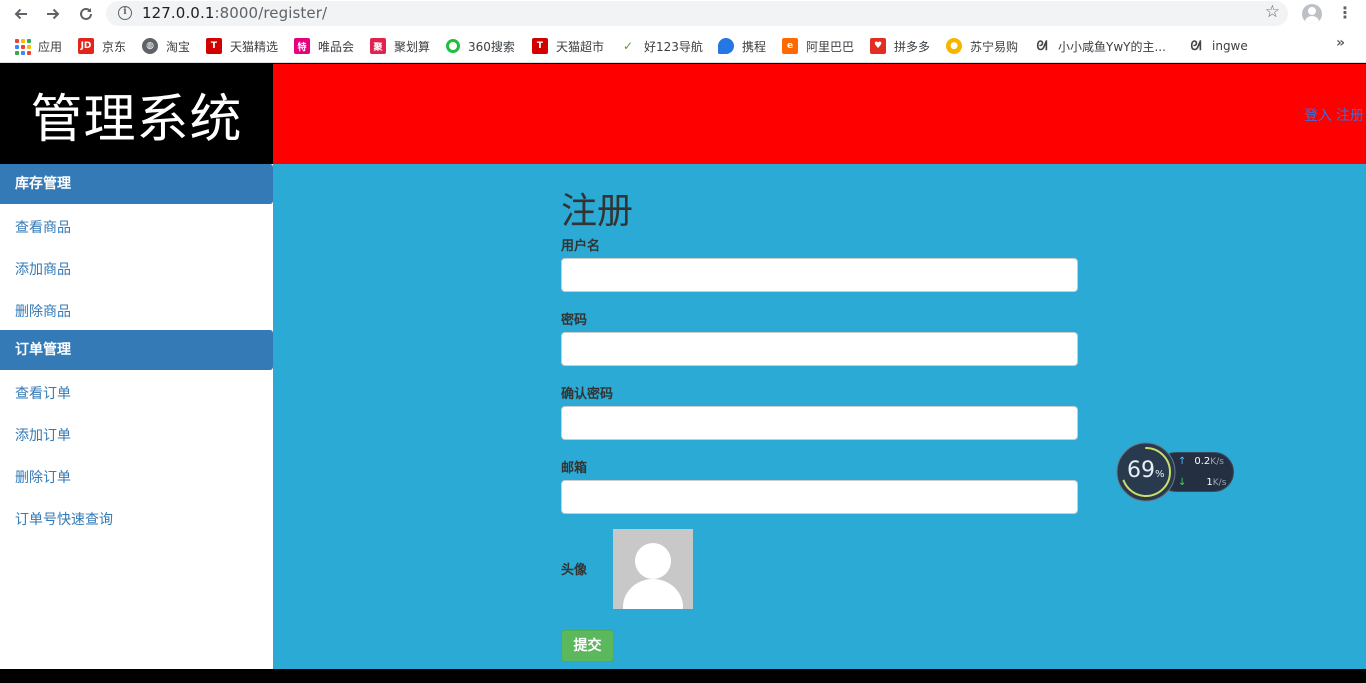 This screenshot has height=683, width=1366. I want to click on register-link: 注册, so click(1350, 116).